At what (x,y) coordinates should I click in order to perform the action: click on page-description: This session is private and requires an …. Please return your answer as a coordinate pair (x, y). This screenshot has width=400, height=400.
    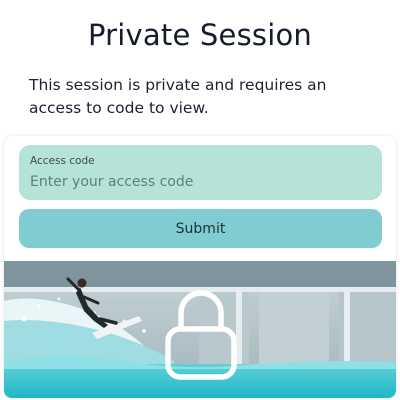
    Looking at the image, I should click on (178, 96).